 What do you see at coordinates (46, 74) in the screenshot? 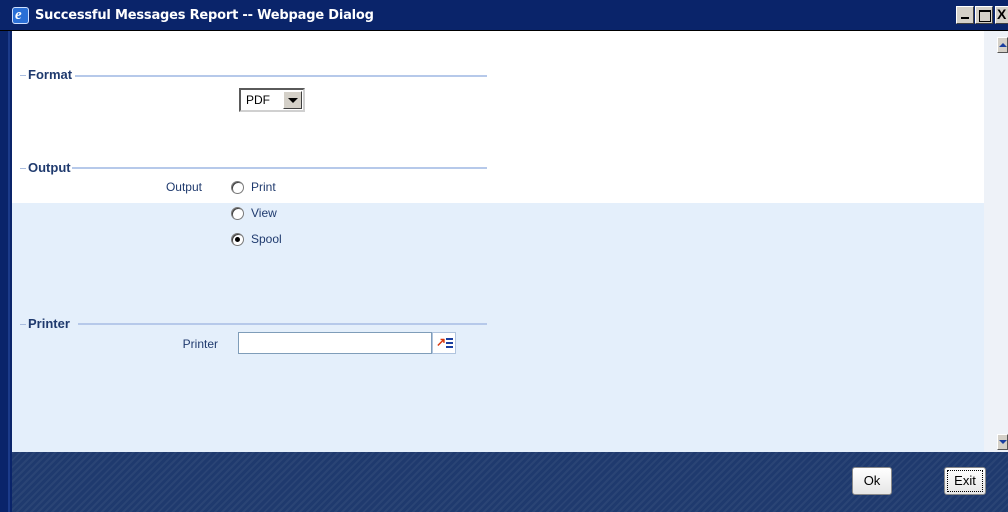
I see `format-section-title: Format` at bounding box center [46, 74].